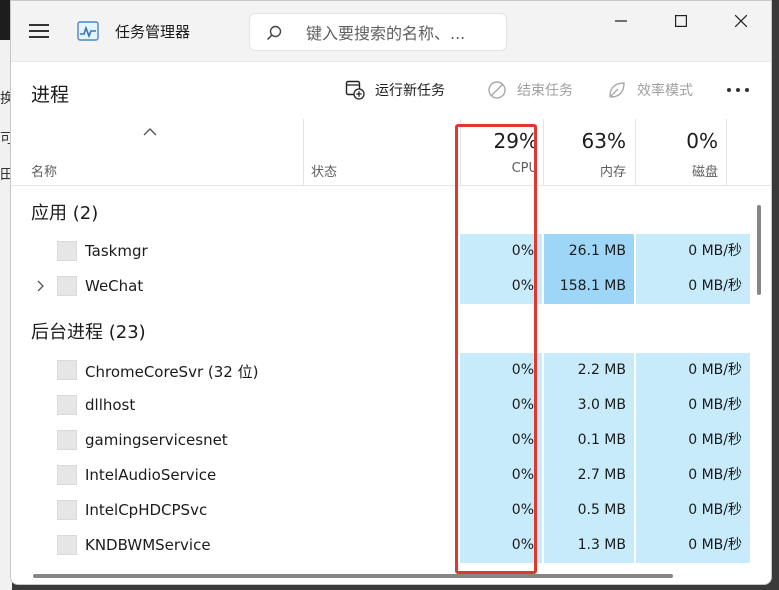  I want to click on minimize-button, so click(621, 21).